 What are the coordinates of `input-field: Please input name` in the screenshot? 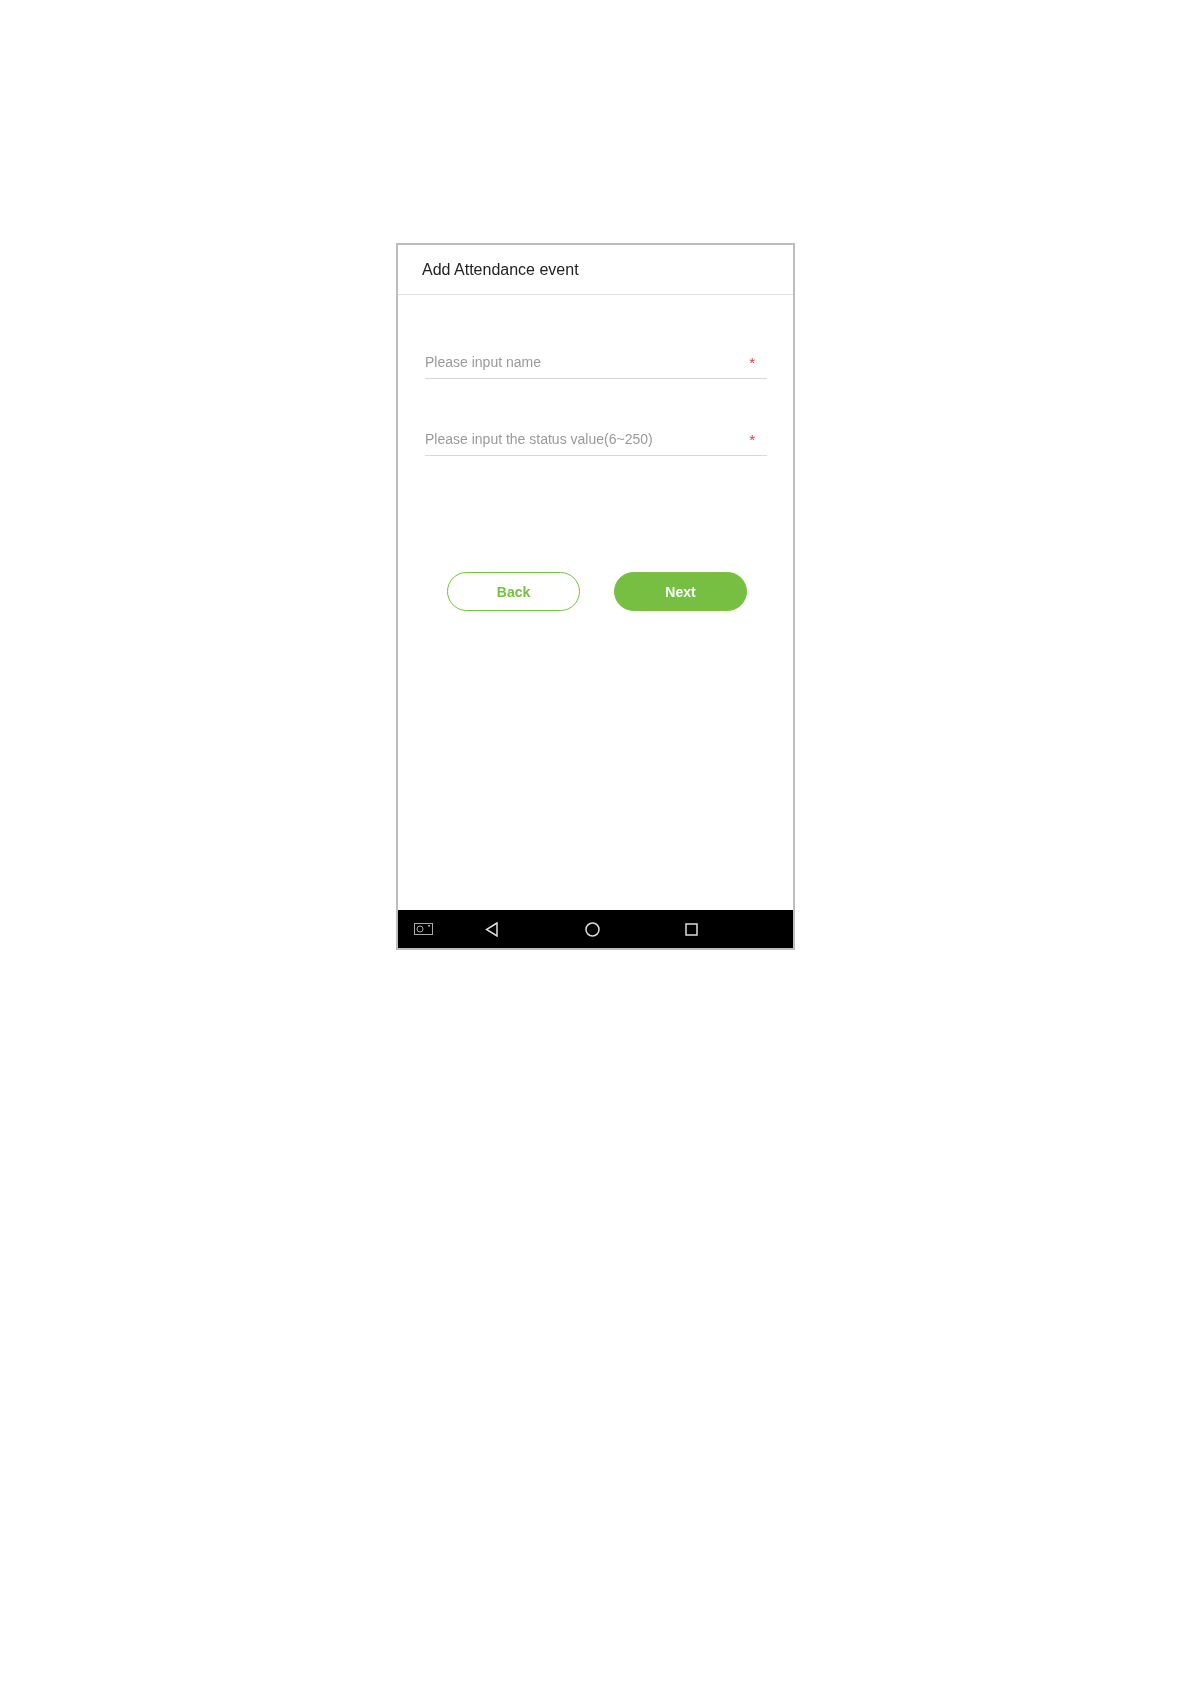 It's located at (587, 362).